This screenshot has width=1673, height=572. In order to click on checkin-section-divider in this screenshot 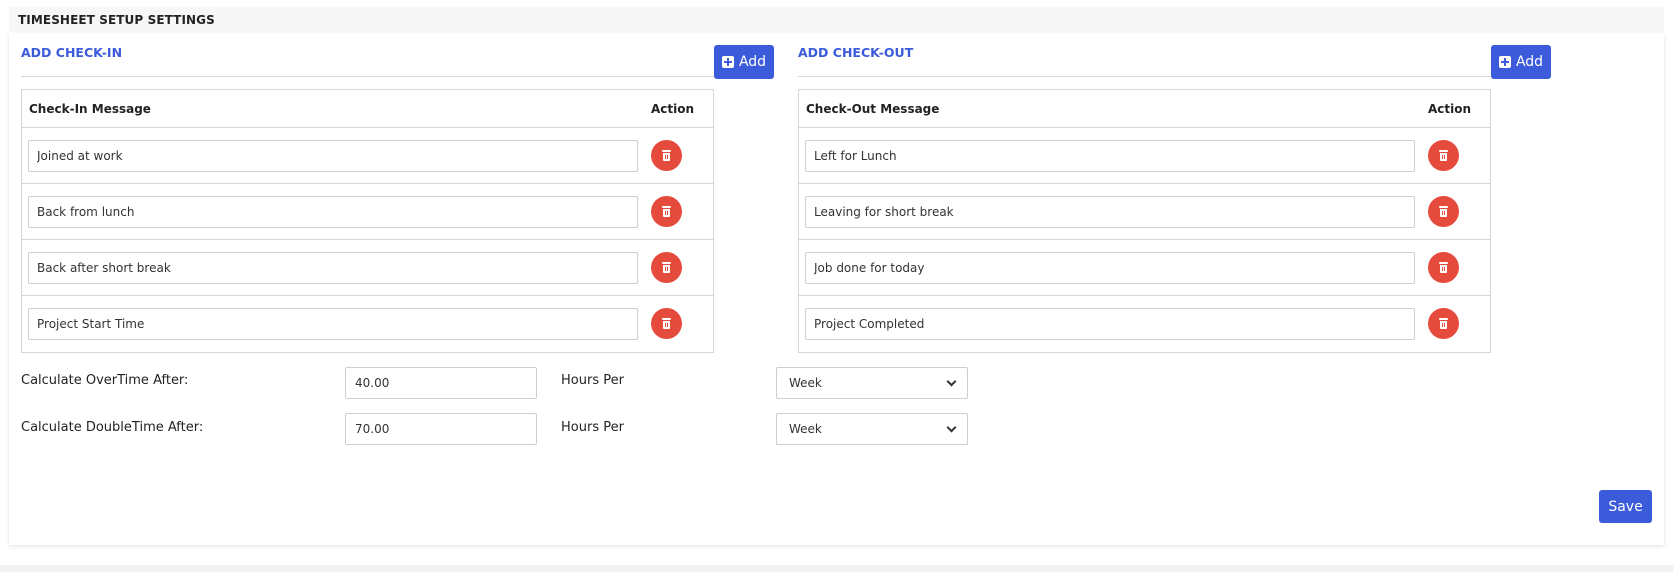, I will do `click(367, 76)`.